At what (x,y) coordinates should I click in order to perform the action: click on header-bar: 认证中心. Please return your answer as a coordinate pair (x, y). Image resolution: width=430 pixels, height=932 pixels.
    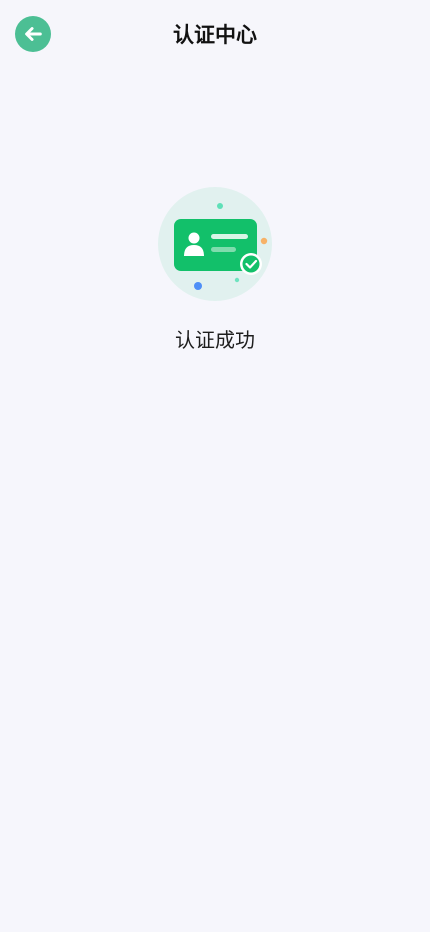
    Looking at the image, I should click on (215, 35).